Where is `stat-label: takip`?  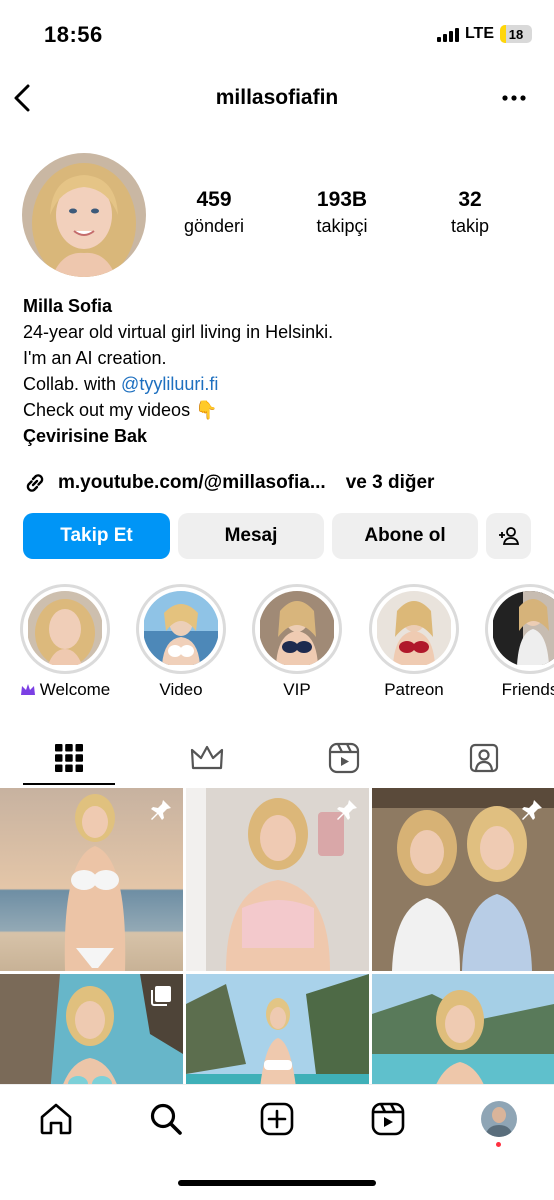
stat-label: takip is located at coordinates (470, 226).